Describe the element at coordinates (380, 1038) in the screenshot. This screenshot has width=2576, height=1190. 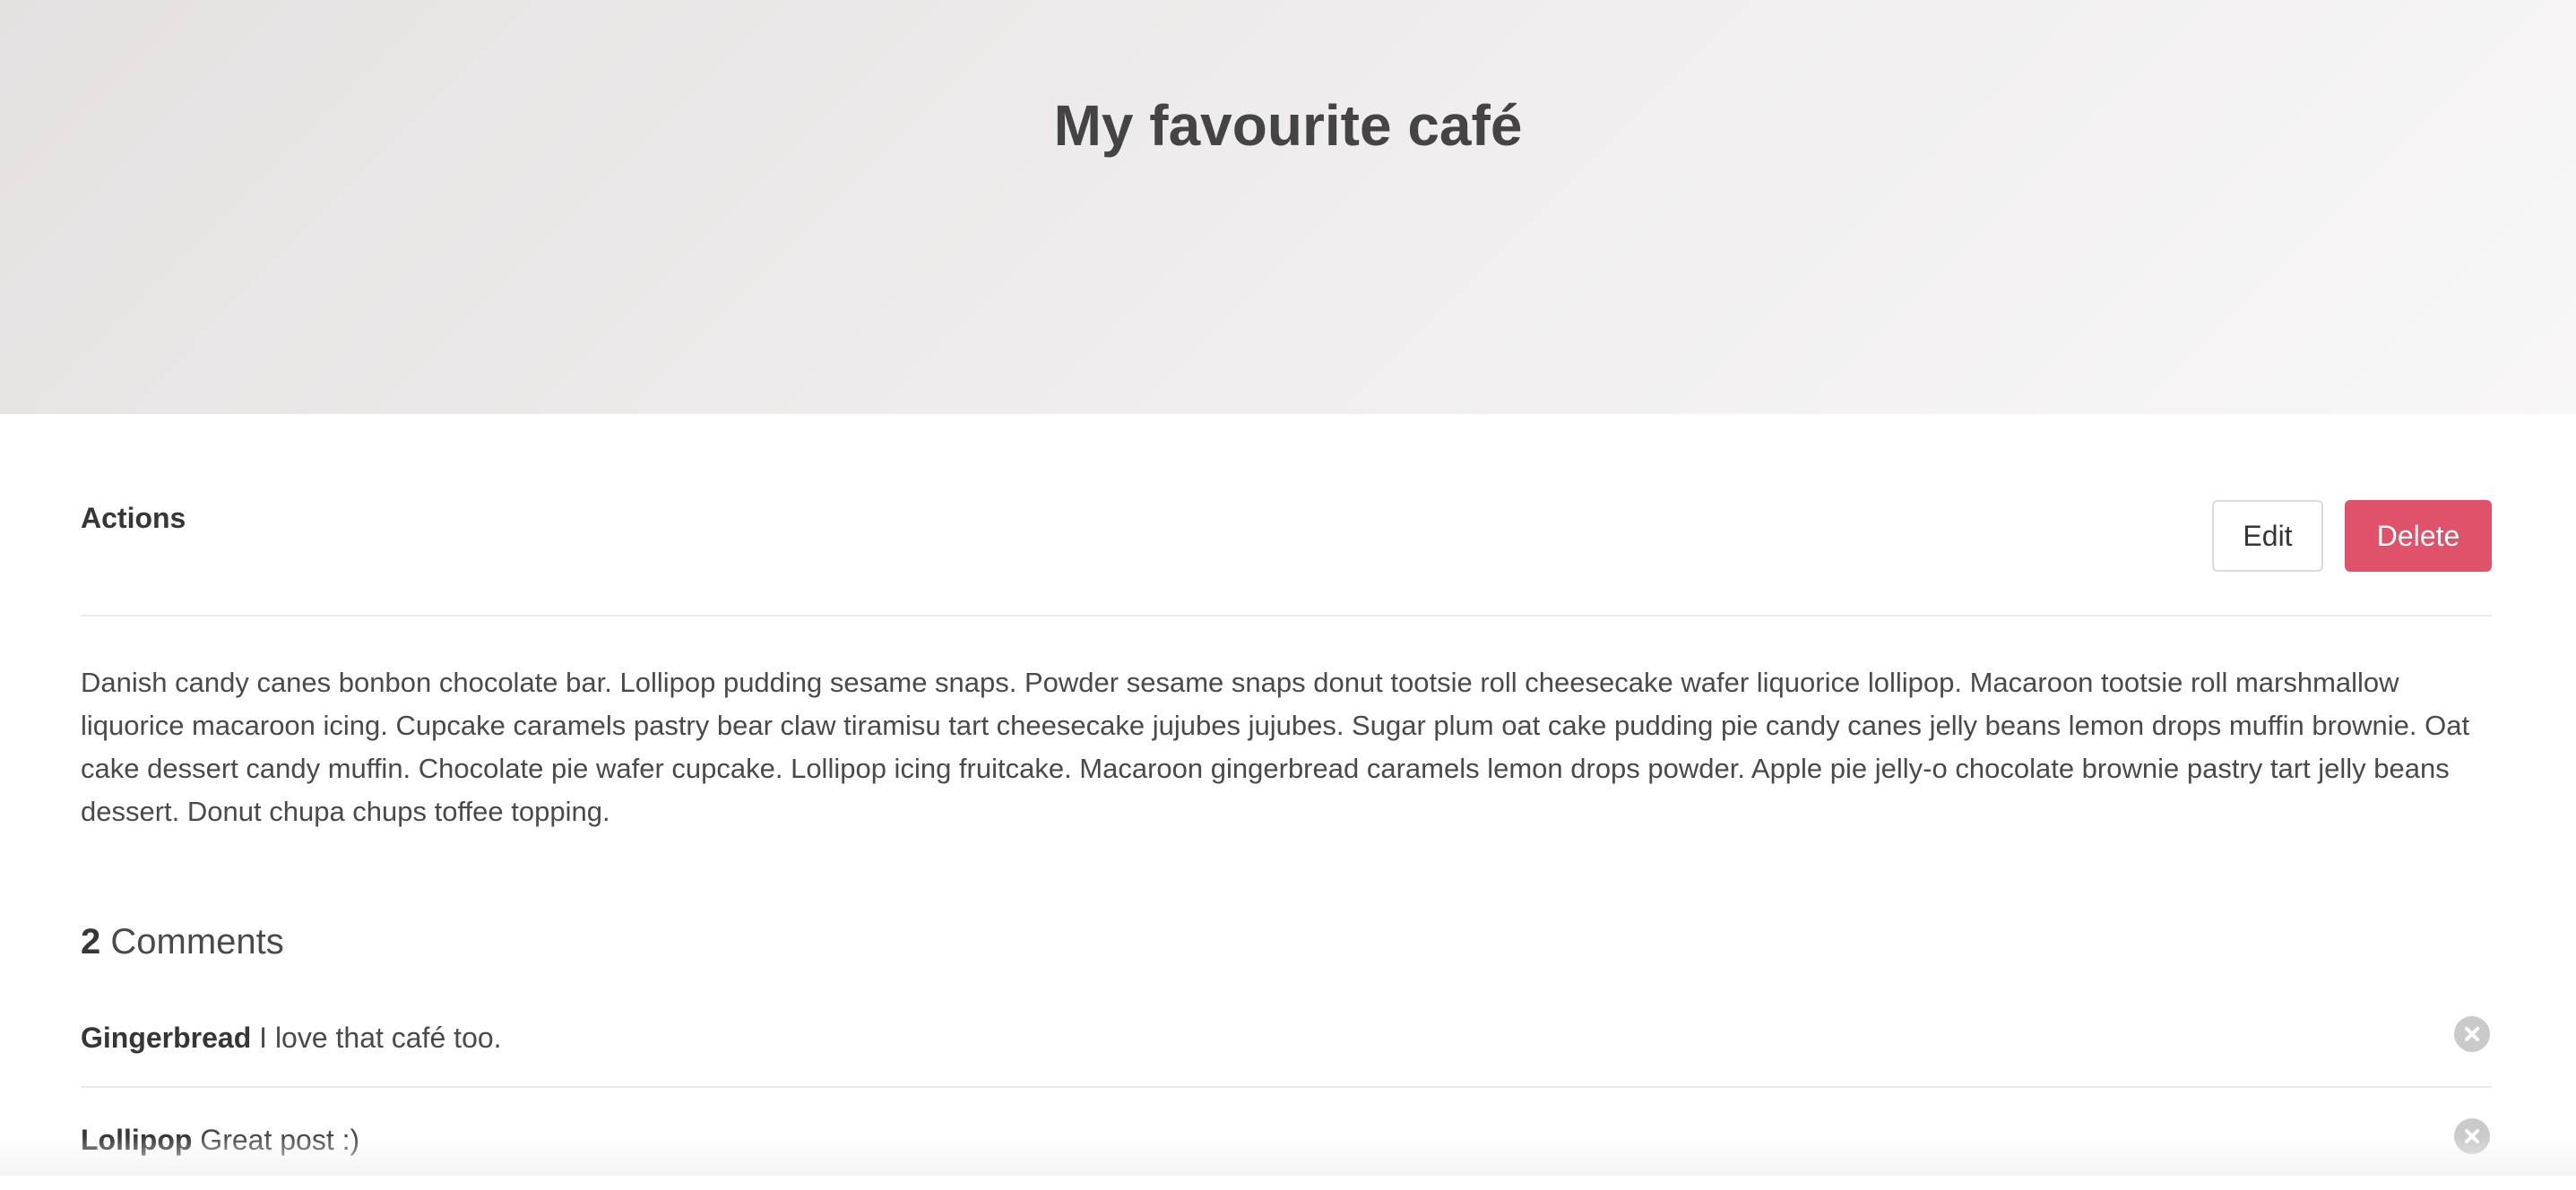
I see `comment-body: I love that café too.` at that location.